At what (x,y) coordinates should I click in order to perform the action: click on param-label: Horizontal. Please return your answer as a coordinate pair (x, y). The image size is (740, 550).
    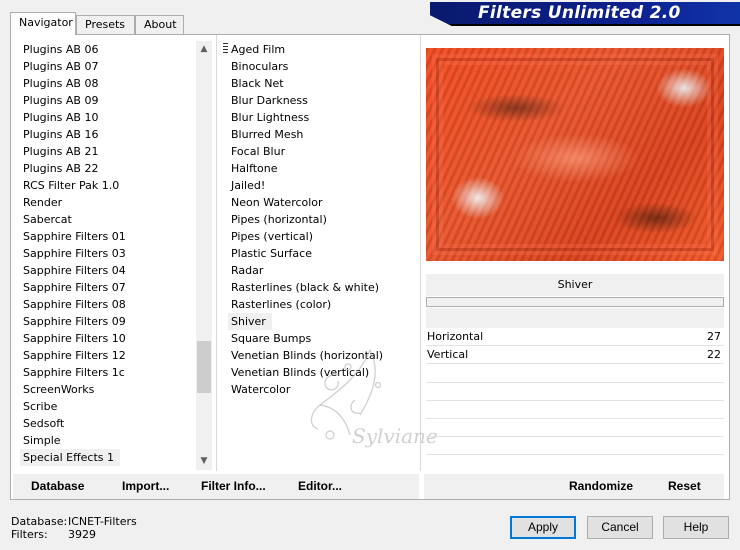
    Looking at the image, I should click on (455, 336).